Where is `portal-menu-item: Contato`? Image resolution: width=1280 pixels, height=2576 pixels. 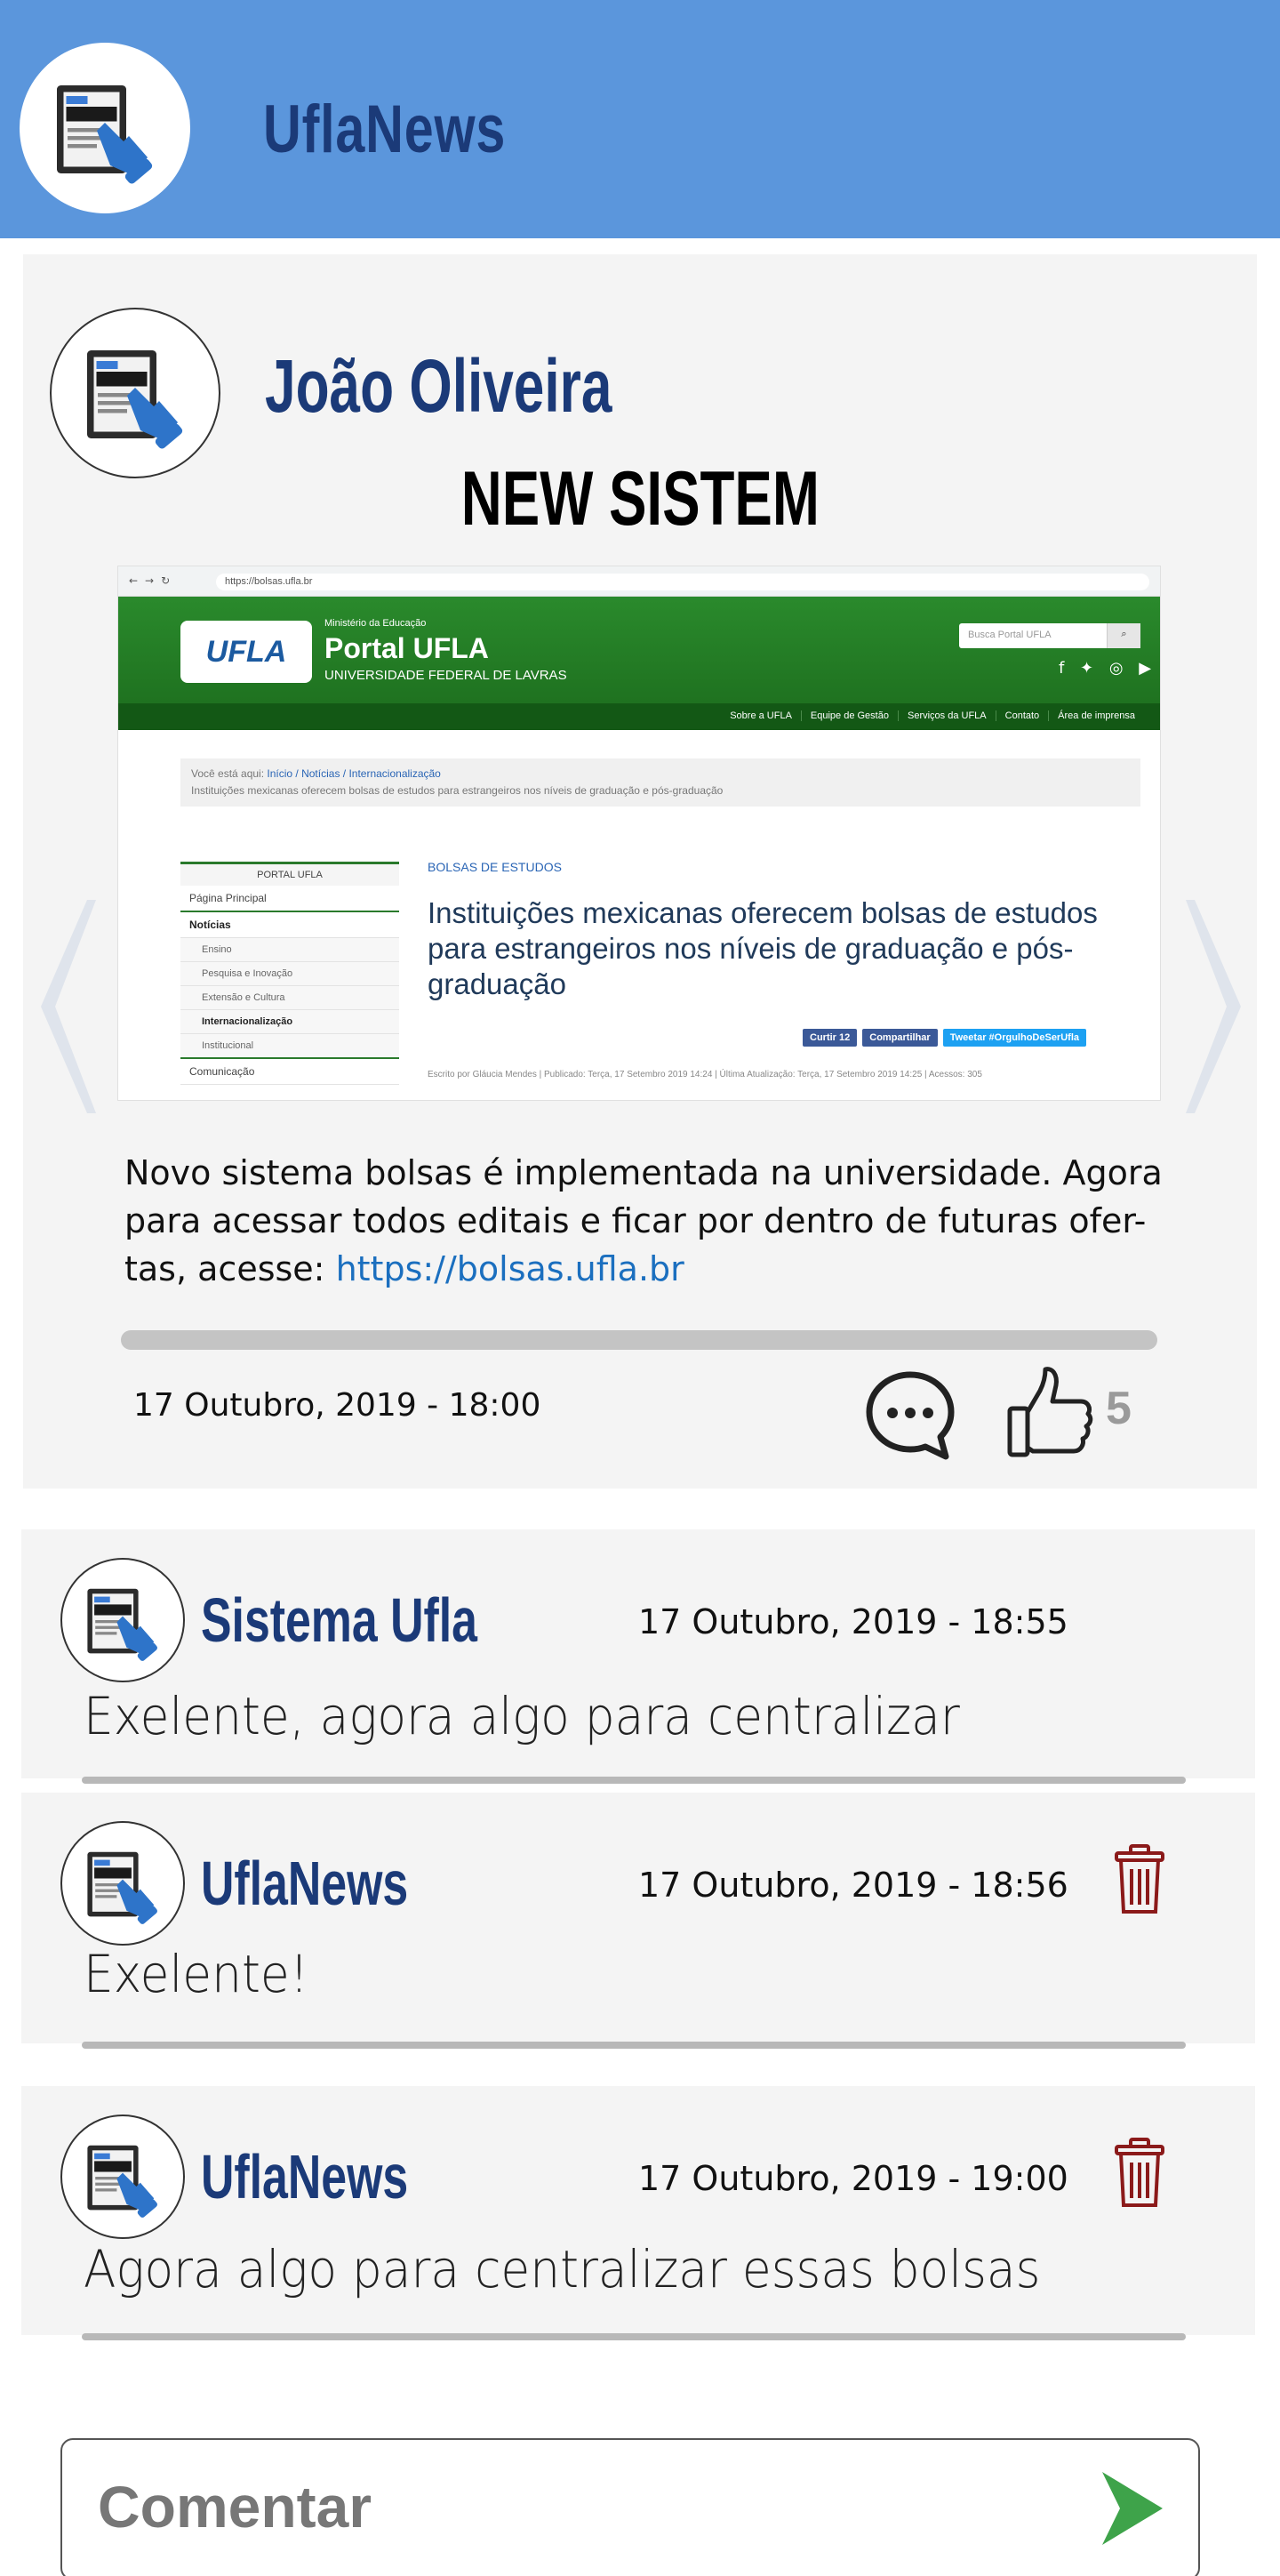 portal-menu-item: Contato is located at coordinates (1022, 715).